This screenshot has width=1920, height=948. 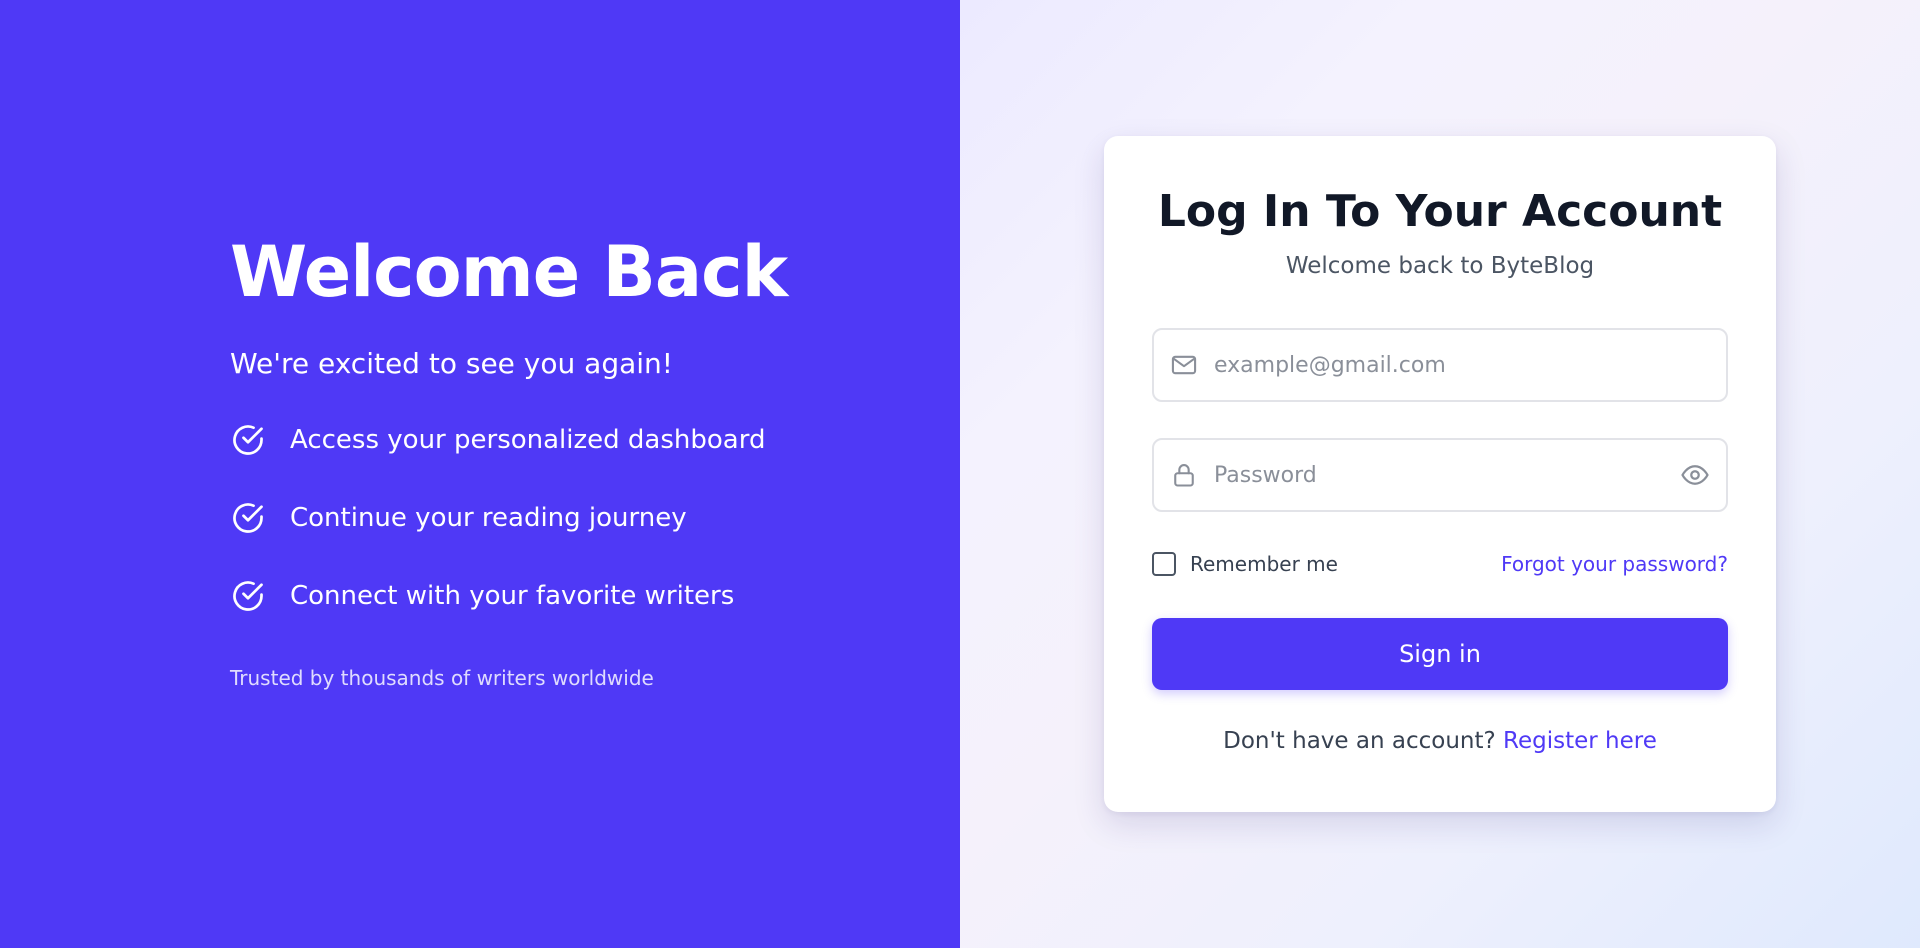 I want to click on feature-item: Access your personalized dashboard, so click(x=550, y=440).